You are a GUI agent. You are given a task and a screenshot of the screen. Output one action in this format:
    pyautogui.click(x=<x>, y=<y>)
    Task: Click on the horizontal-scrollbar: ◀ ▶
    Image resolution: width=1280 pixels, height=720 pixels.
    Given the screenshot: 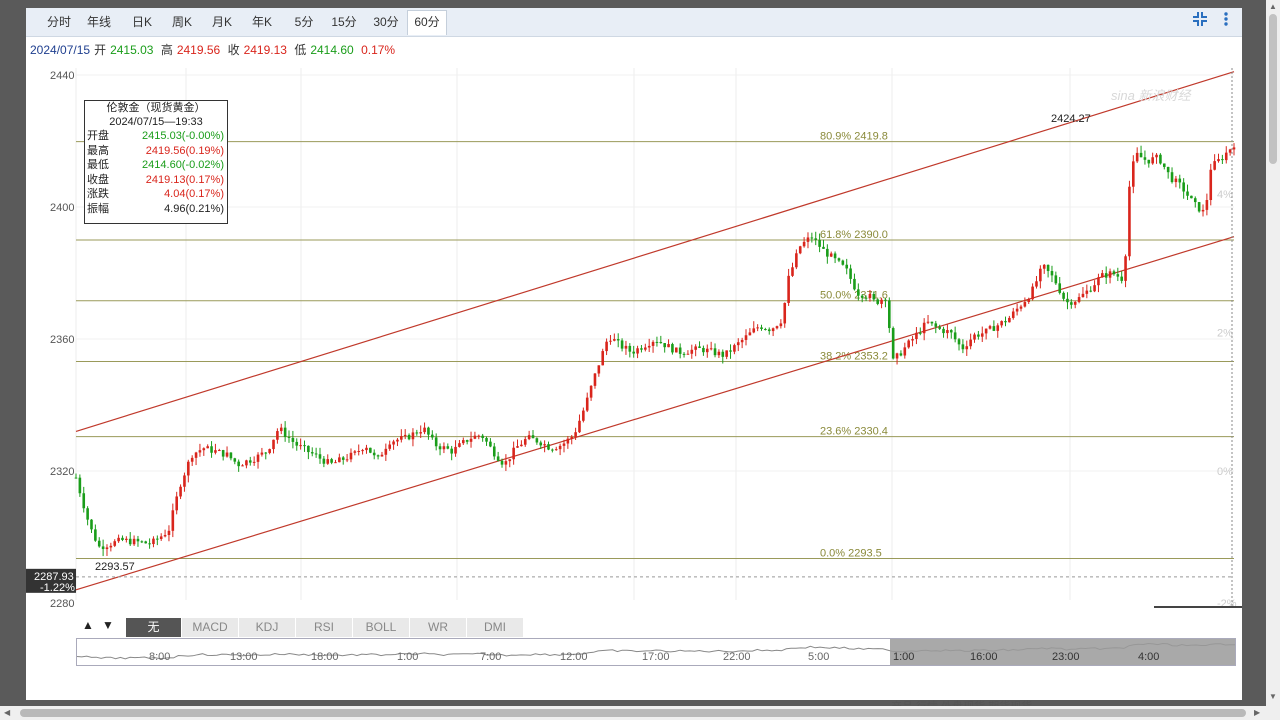 What is the action you would take?
    pyautogui.click(x=633, y=713)
    